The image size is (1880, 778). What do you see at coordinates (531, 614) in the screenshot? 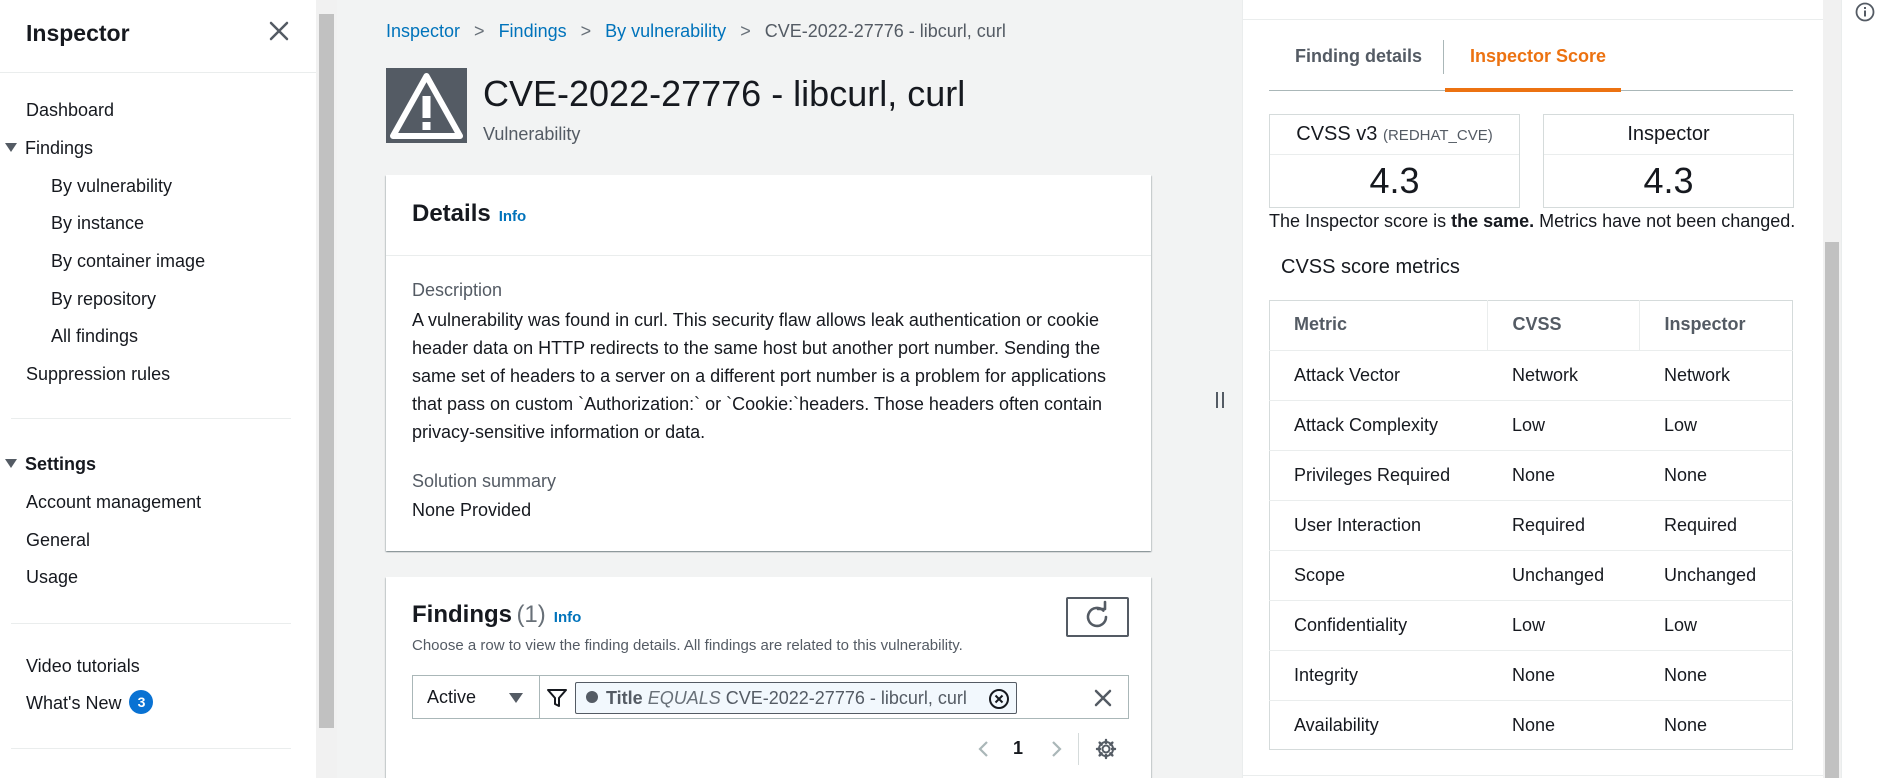
I see `findings-count: (1)` at bounding box center [531, 614].